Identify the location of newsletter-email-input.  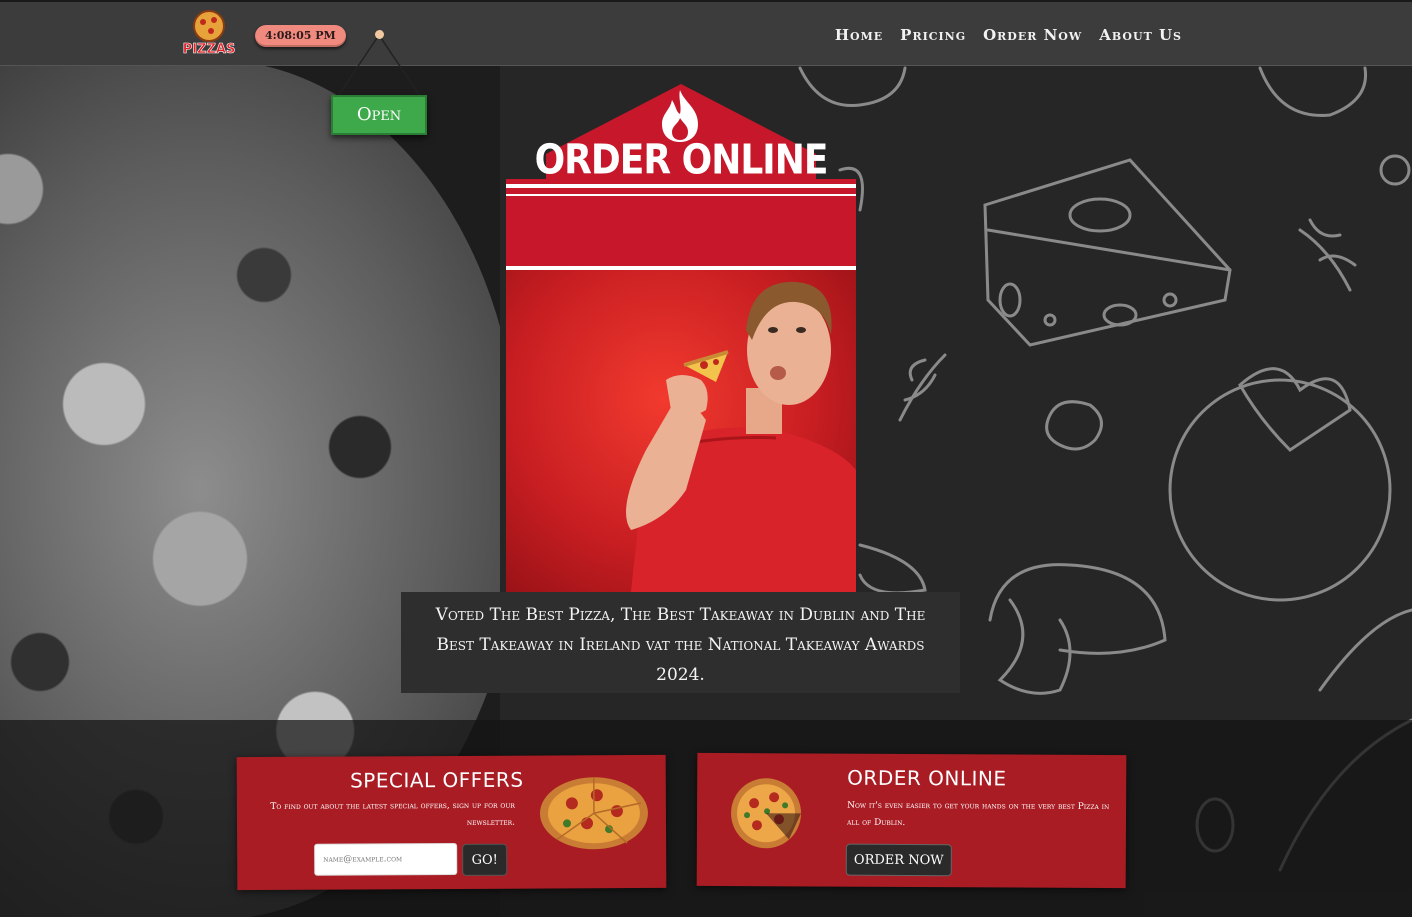
(386, 859).